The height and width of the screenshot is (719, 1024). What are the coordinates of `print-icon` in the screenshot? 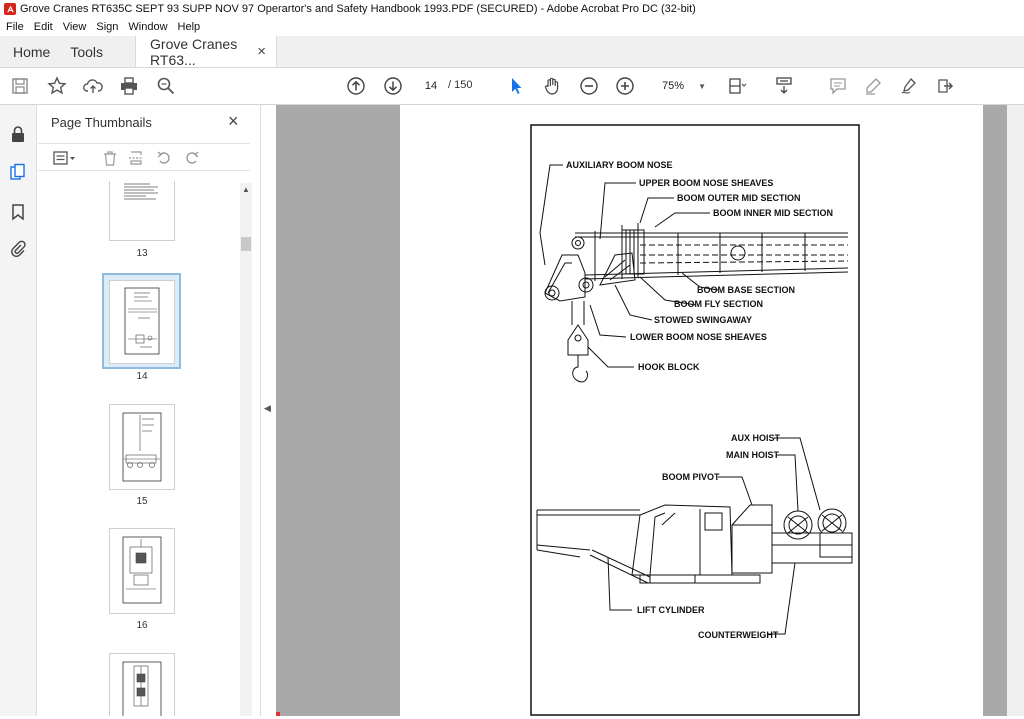 It's located at (129, 86).